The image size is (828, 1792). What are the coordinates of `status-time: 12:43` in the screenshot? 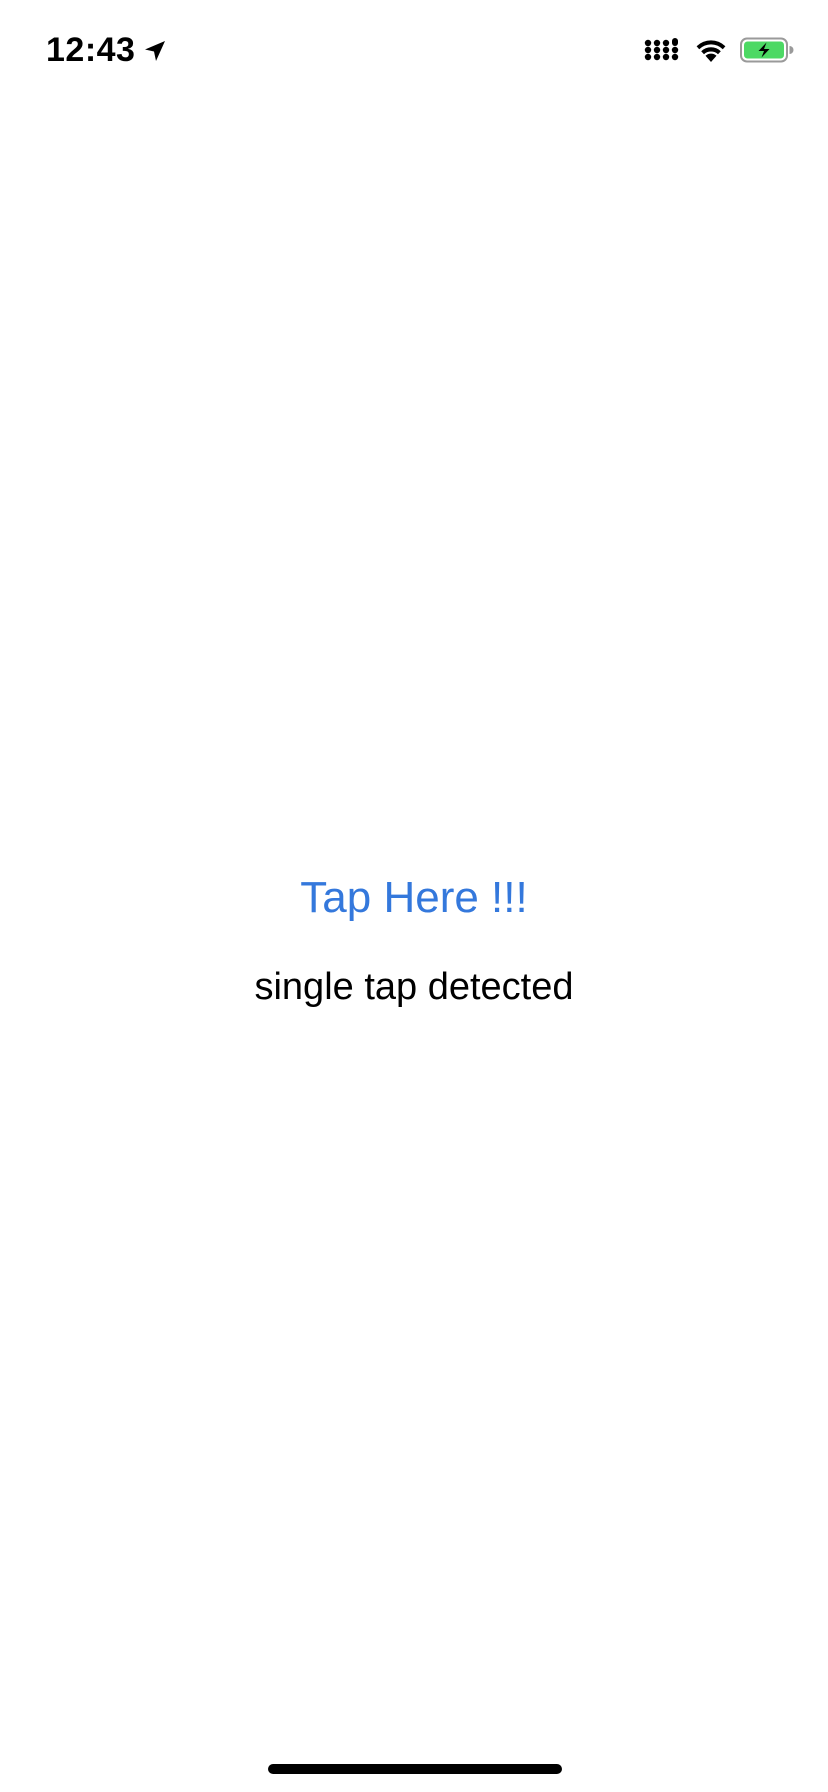 It's located at (91, 50).